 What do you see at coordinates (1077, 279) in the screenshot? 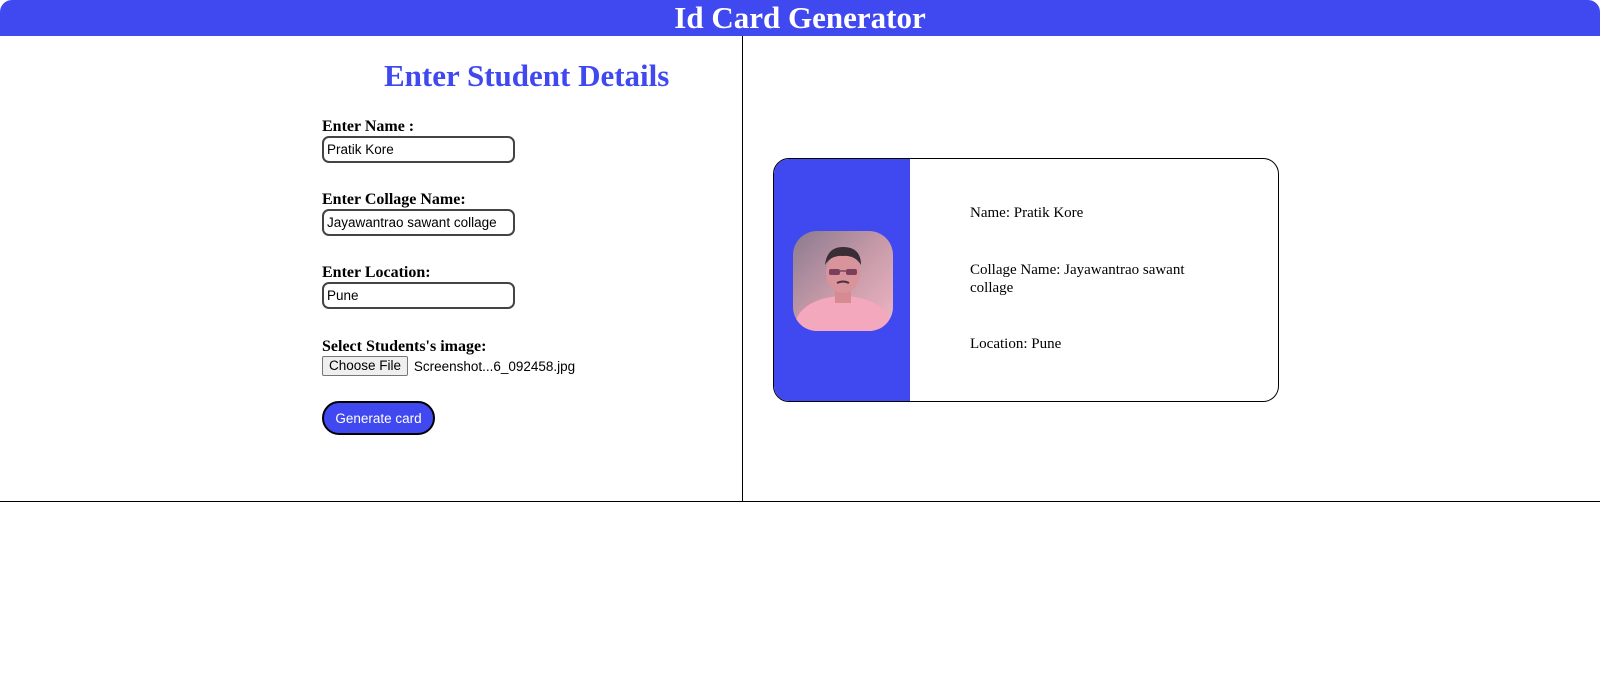
I see `card-college: Collage Name: Jayawantrao sawant collage` at bounding box center [1077, 279].